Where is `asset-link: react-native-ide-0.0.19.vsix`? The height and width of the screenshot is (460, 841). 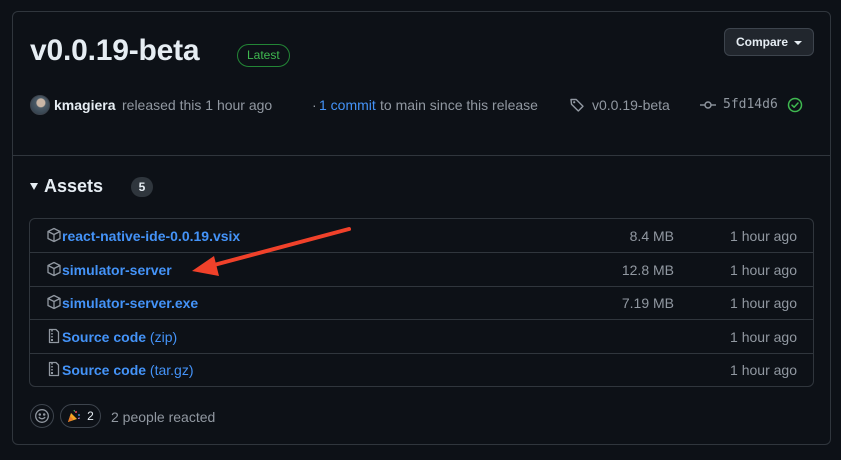
asset-link: react-native-ide-0.0.19.vsix is located at coordinates (151, 236).